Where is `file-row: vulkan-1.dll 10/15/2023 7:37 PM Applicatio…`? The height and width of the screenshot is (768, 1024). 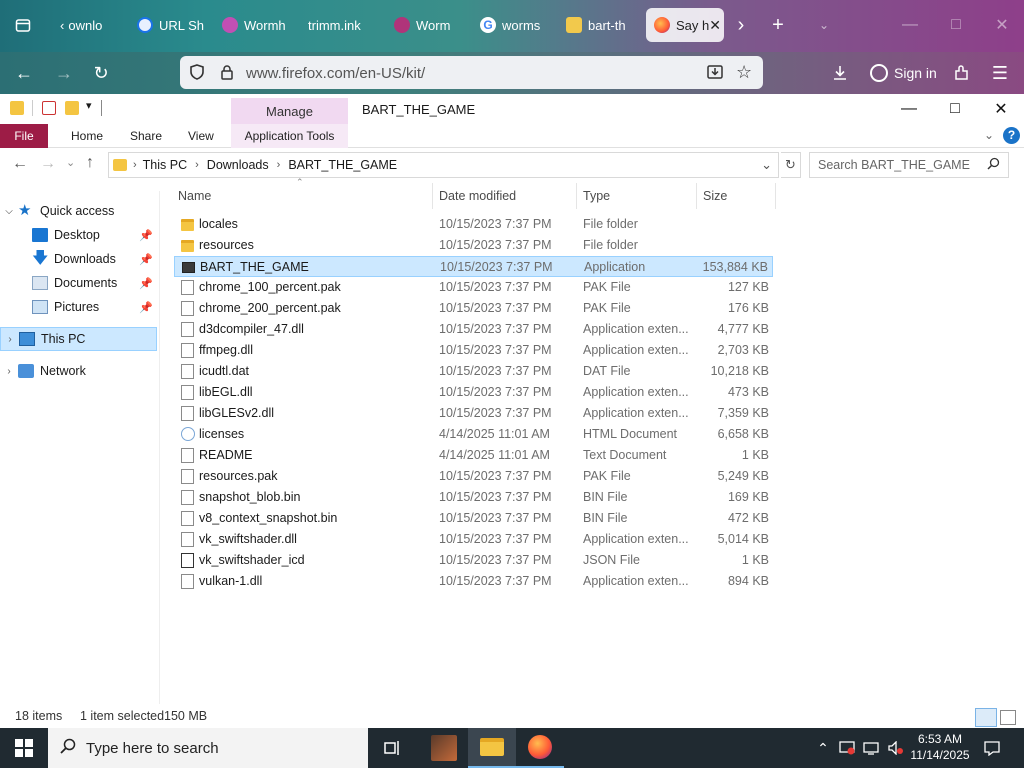
file-row: vulkan-1.dll 10/15/2023 7:37 PM Applicatio… is located at coordinates (473, 581).